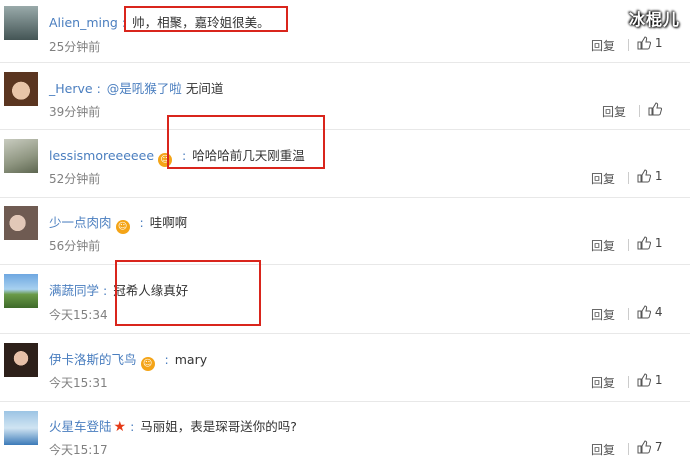 Image resolution: width=690 pixels, height=475 pixels. I want to click on comment-time: 今天15:34, so click(78, 315).